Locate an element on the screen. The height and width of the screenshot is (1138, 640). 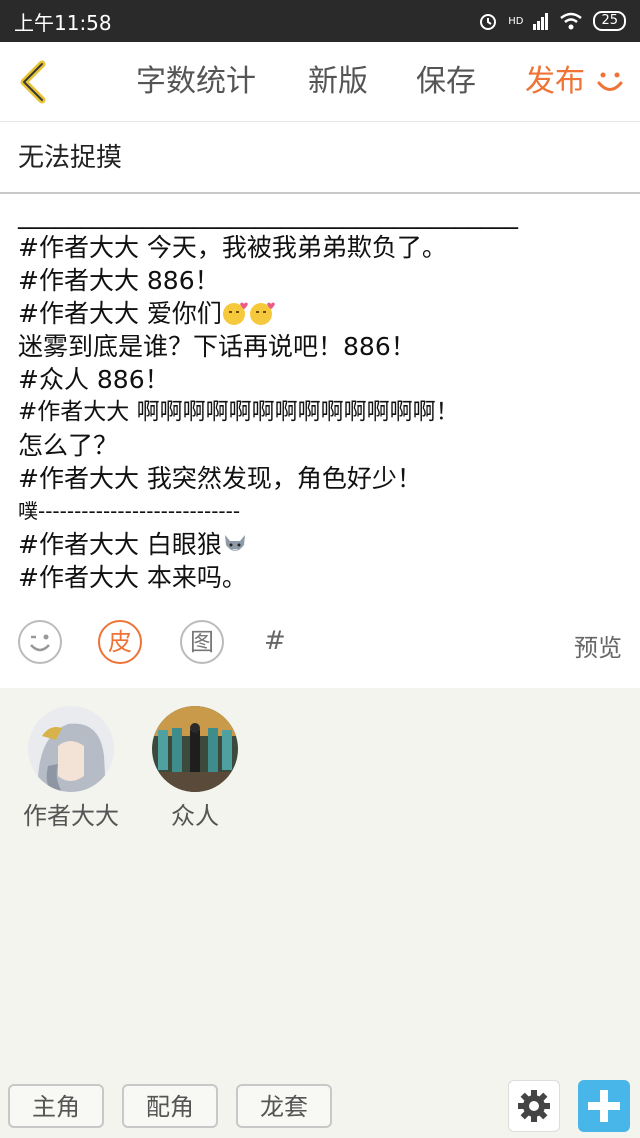
signal-icon is located at coordinates (541, 21).